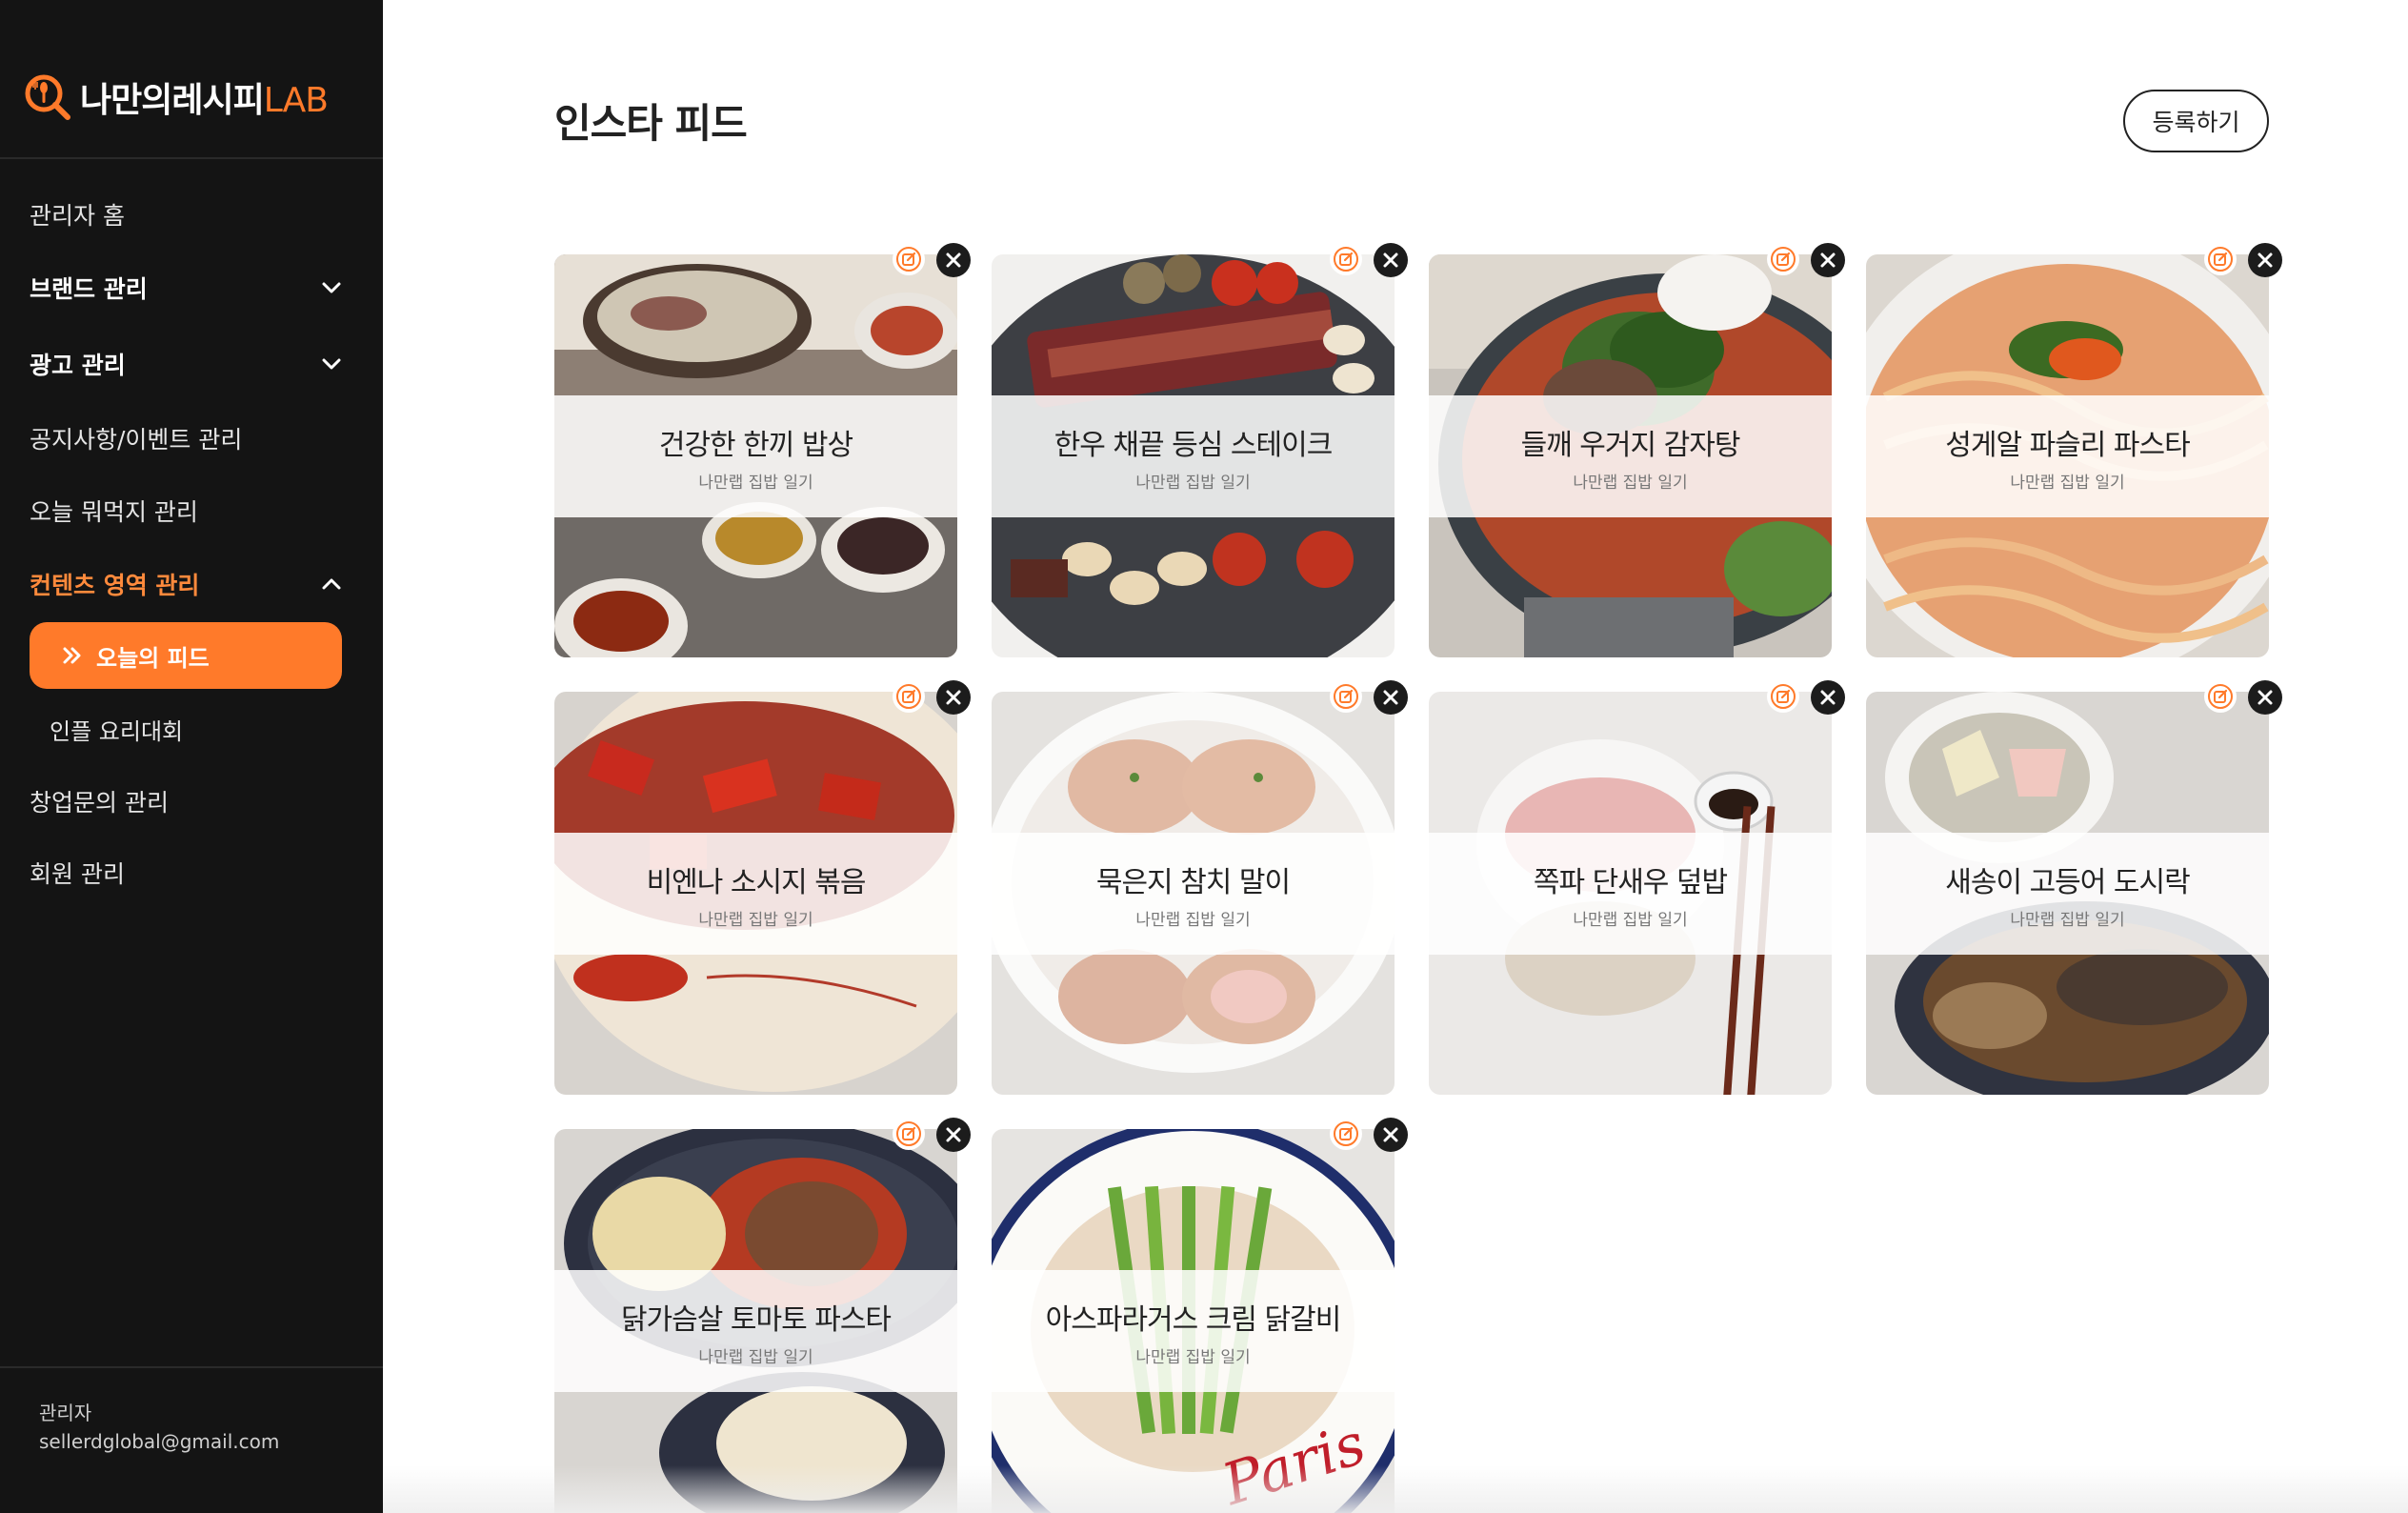 This screenshot has height=1513, width=2408. I want to click on sidebar-item-label: 컨텐츠 영역 관리, so click(115, 585).